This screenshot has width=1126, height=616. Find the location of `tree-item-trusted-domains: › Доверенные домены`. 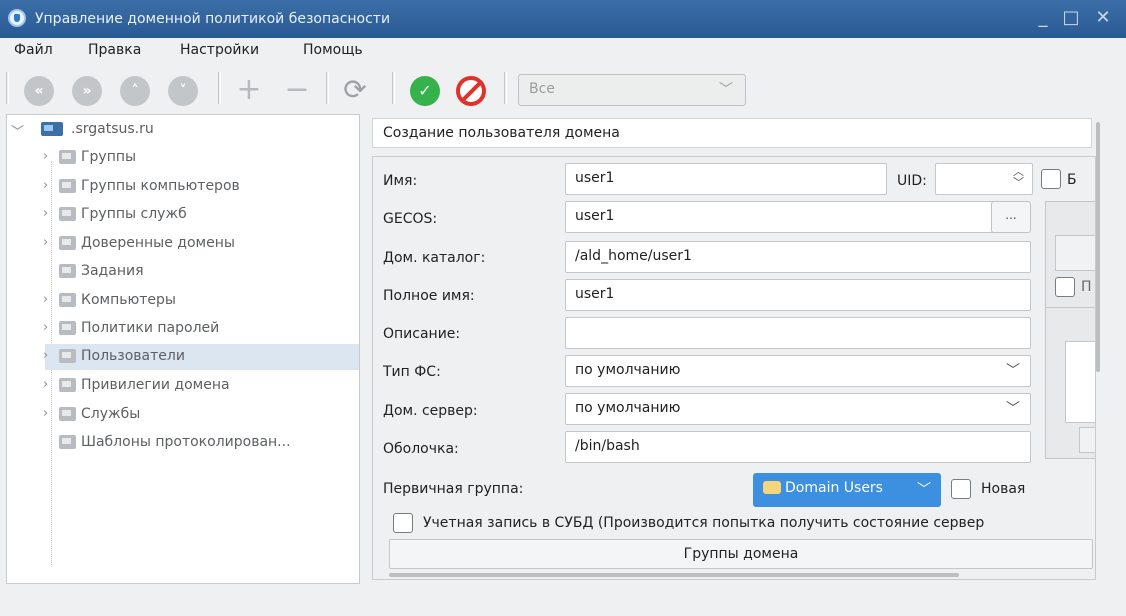

tree-item-trusted-domains: › Доверенные домены is located at coordinates (194, 244).